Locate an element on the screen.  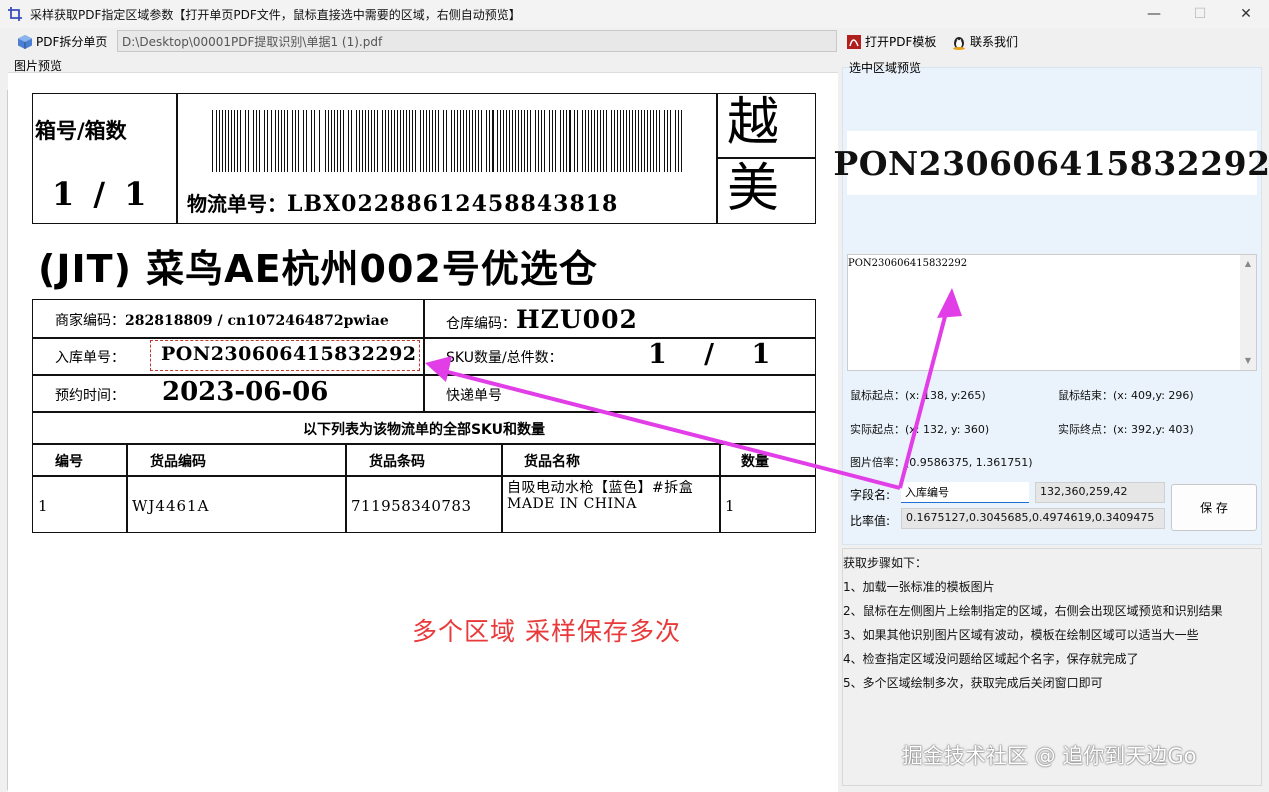
step-item: 4、检查指定区域没问题给区域起个名字，保存就完成了 is located at coordinates (991, 659).